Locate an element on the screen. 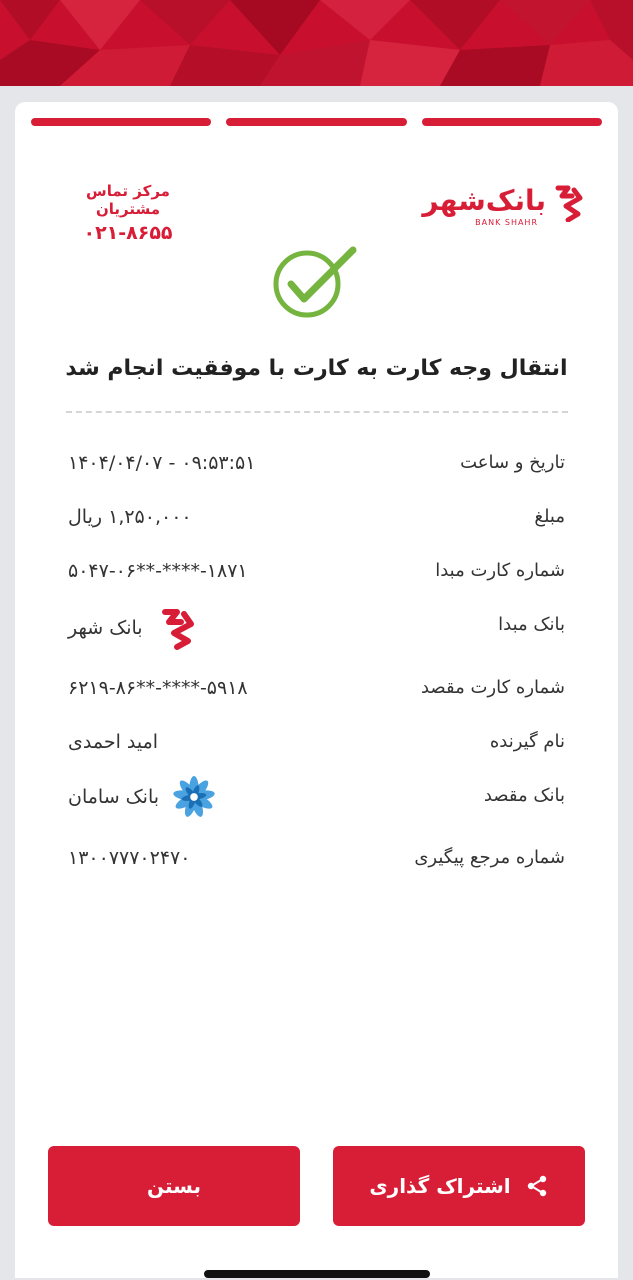  detail-row-tracking: شماره مرجع پیگیری ۱۳۰۰۷۷۷۰۲۴۷۰ is located at coordinates (316, 874).